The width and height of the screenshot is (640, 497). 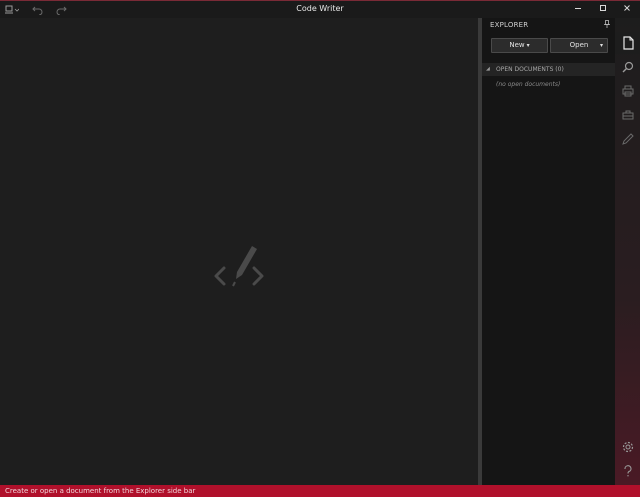 What do you see at coordinates (578, 10) in the screenshot?
I see `minimize-icon` at bounding box center [578, 10].